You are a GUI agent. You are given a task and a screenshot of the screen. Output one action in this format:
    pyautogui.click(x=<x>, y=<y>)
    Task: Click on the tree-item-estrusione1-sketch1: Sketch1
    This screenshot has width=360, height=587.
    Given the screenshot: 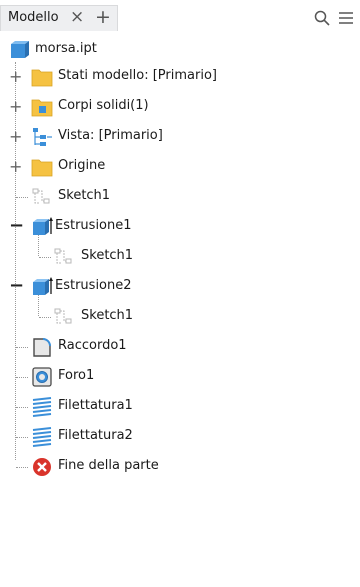 What is the action you would take?
    pyautogui.click(x=180, y=257)
    